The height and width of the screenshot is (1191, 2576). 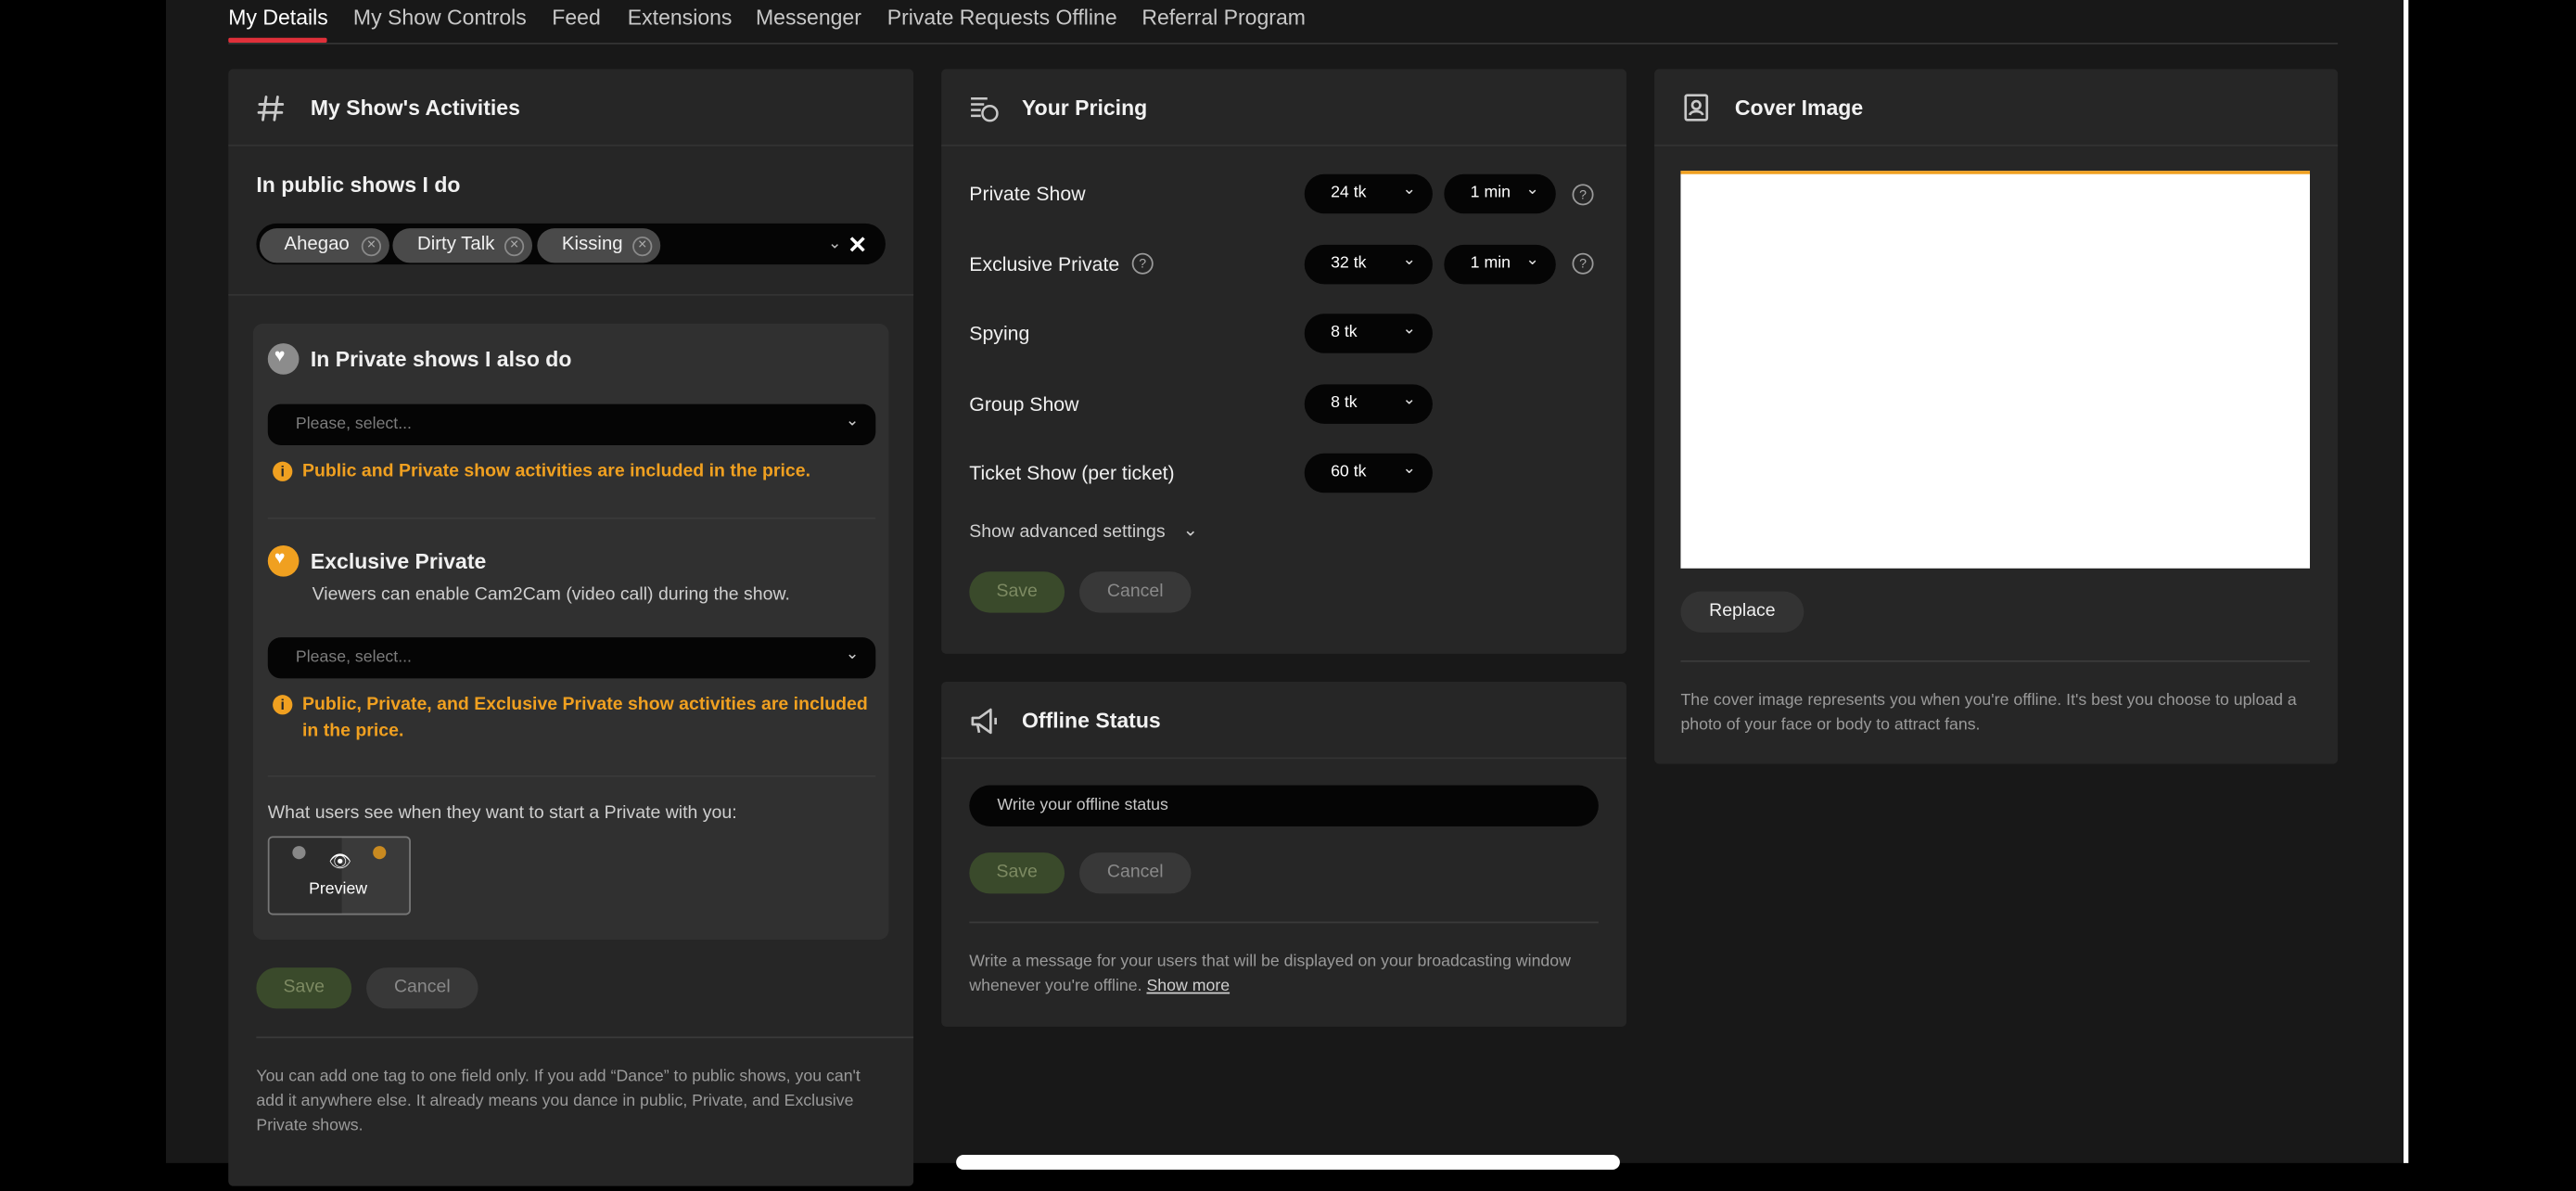 I want to click on public-shows-heading: In public shows I do, so click(x=358, y=185).